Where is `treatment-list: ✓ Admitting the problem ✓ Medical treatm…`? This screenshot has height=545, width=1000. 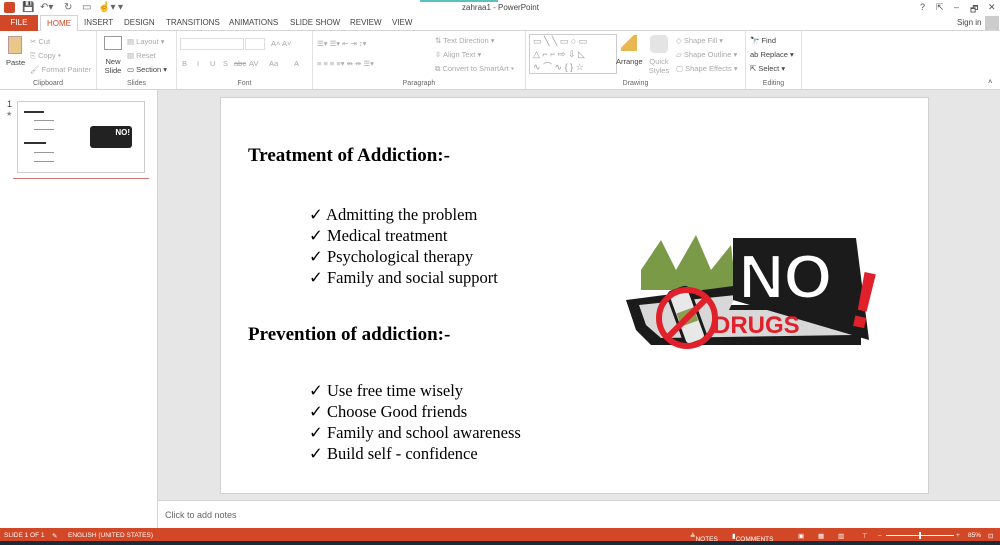 treatment-list: ✓ Admitting the problem ✓ Medical treatm… is located at coordinates (403, 246).